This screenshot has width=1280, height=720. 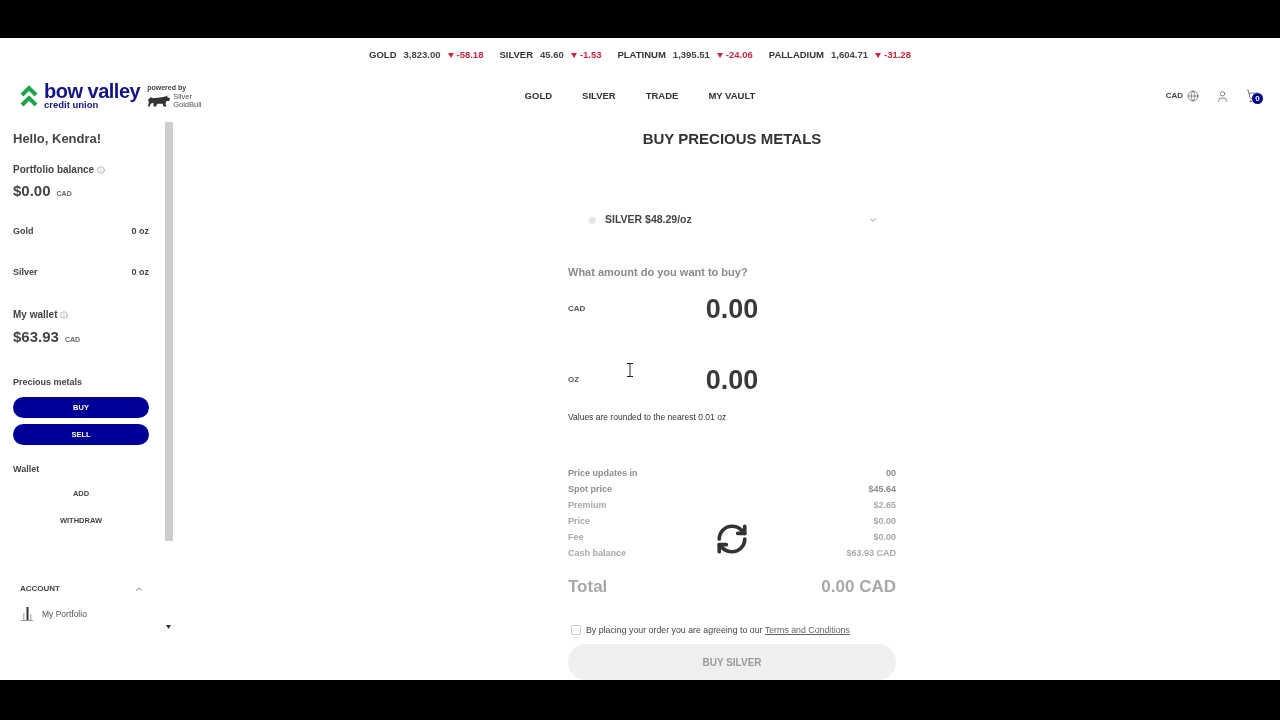 I want to click on buy-button: BUY SILVER, so click(x=732, y=662).